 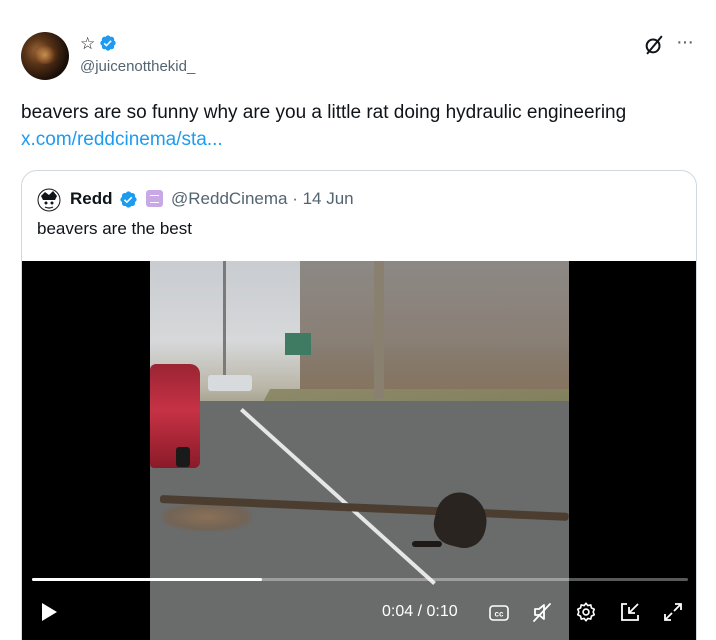 I want to click on captions-icon: cc, so click(x=499, y=613).